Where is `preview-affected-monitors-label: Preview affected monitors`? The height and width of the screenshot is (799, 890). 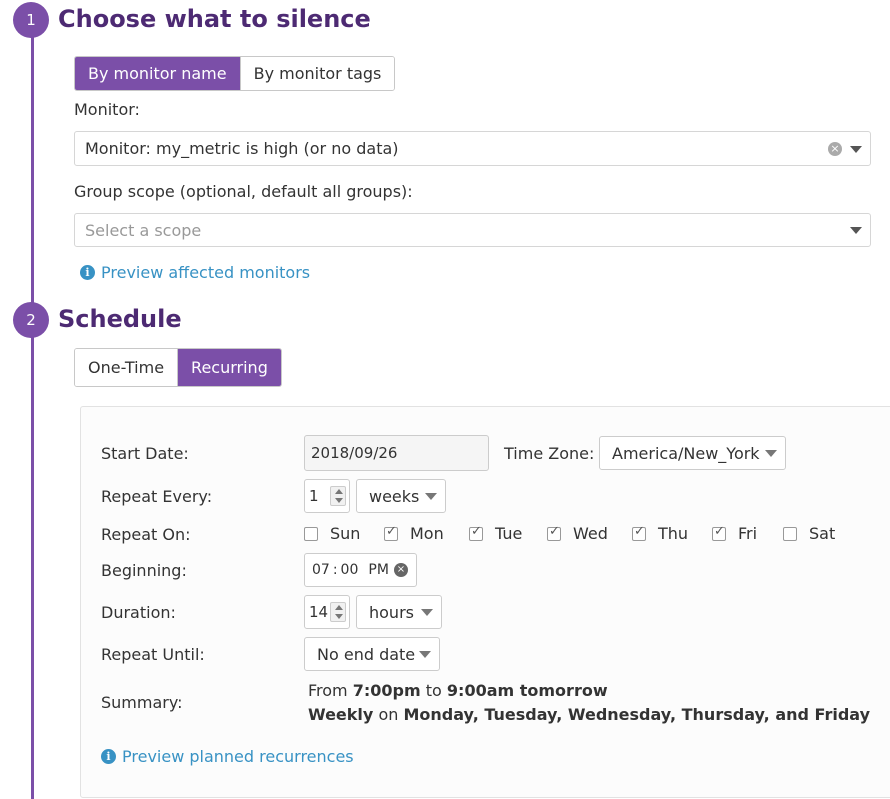
preview-affected-monitors-label: Preview affected monitors is located at coordinates (206, 272).